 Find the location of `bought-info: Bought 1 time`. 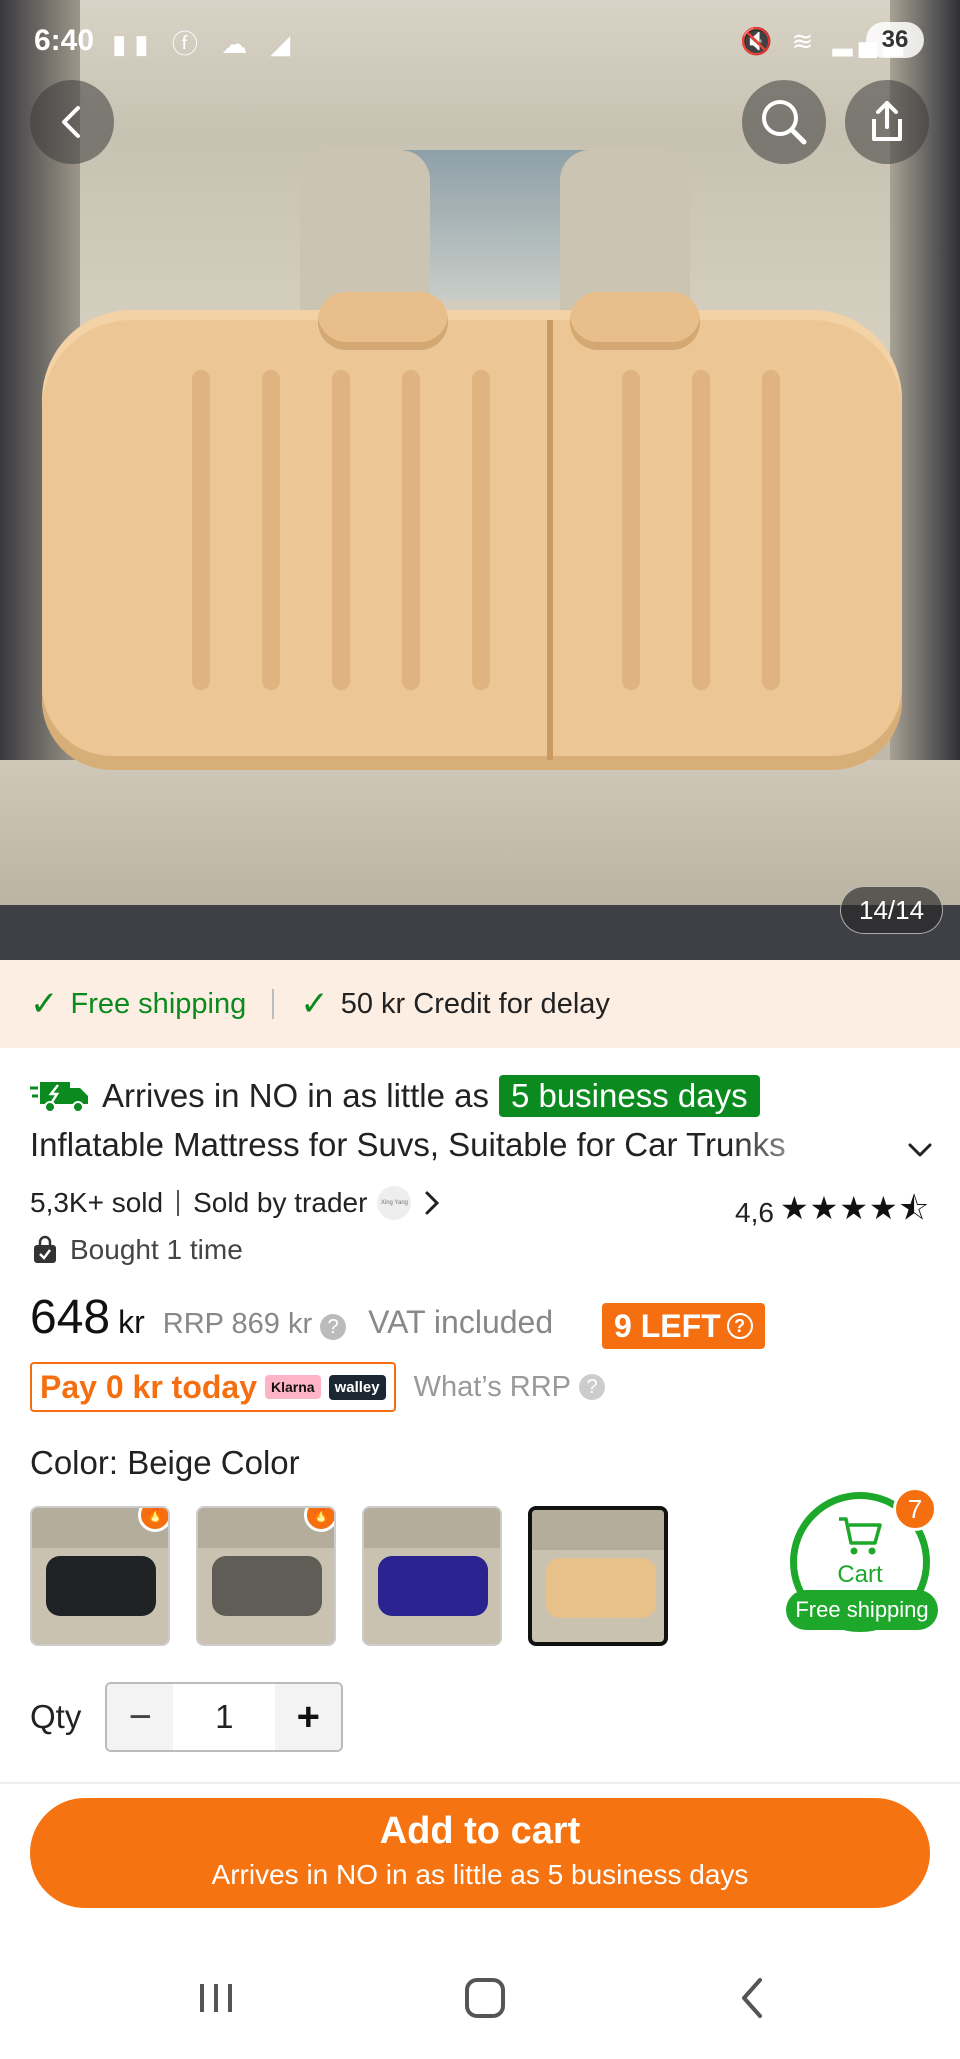

bought-info: Bought 1 time is located at coordinates (136, 1250).